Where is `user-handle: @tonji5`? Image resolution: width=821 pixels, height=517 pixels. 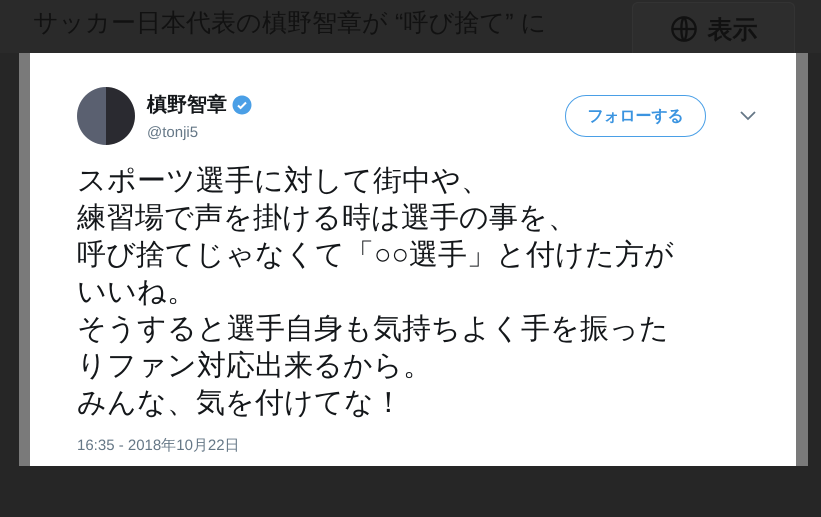 user-handle: @tonji5 is located at coordinates (173, 132).